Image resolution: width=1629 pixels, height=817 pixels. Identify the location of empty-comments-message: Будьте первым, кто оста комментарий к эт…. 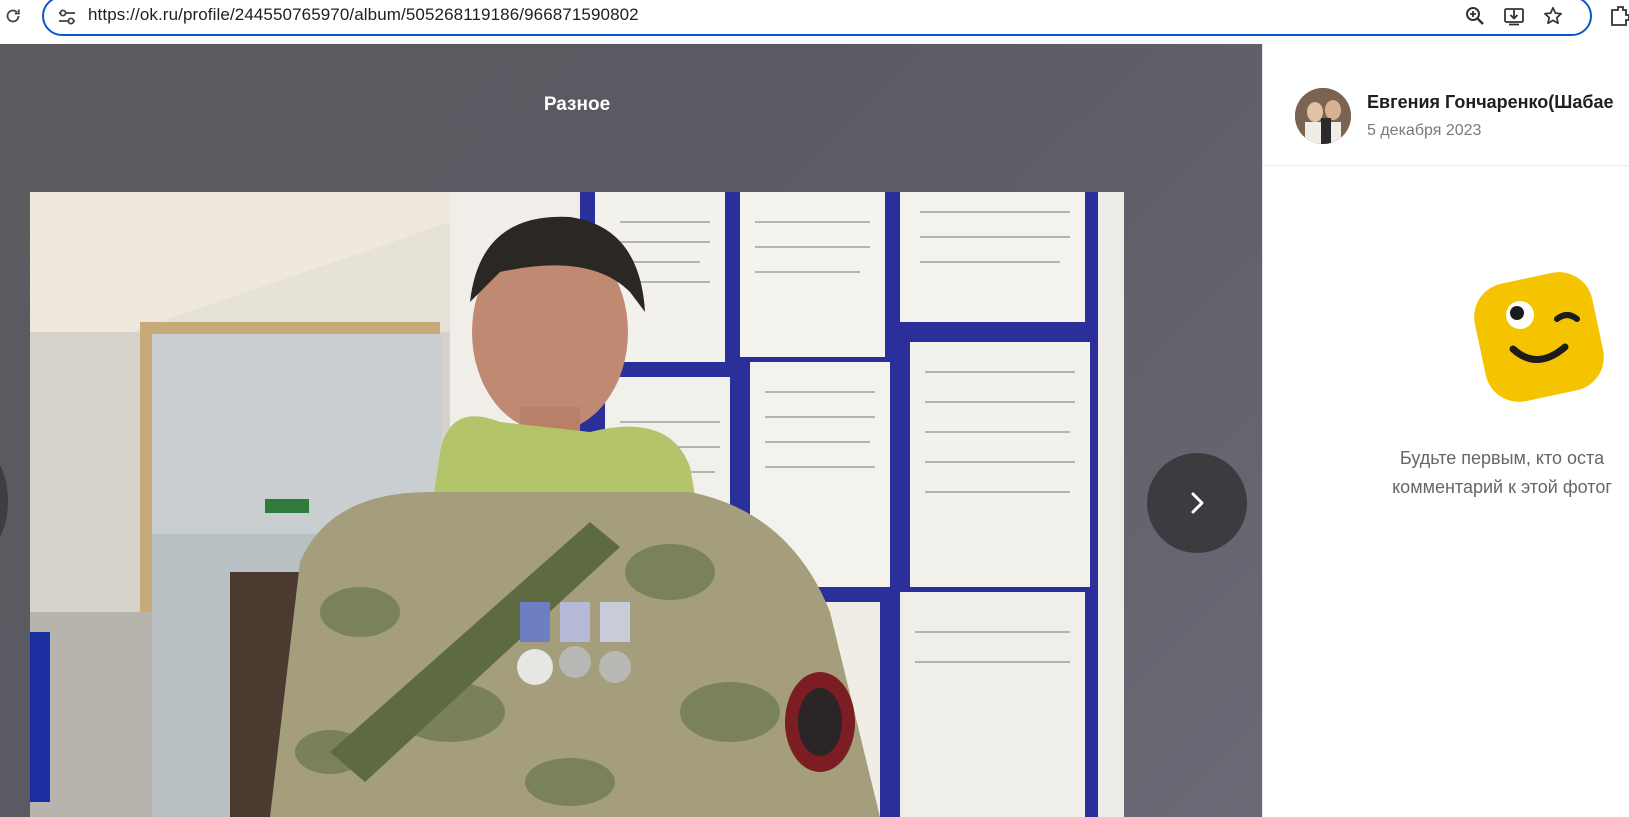
(1446, 473).